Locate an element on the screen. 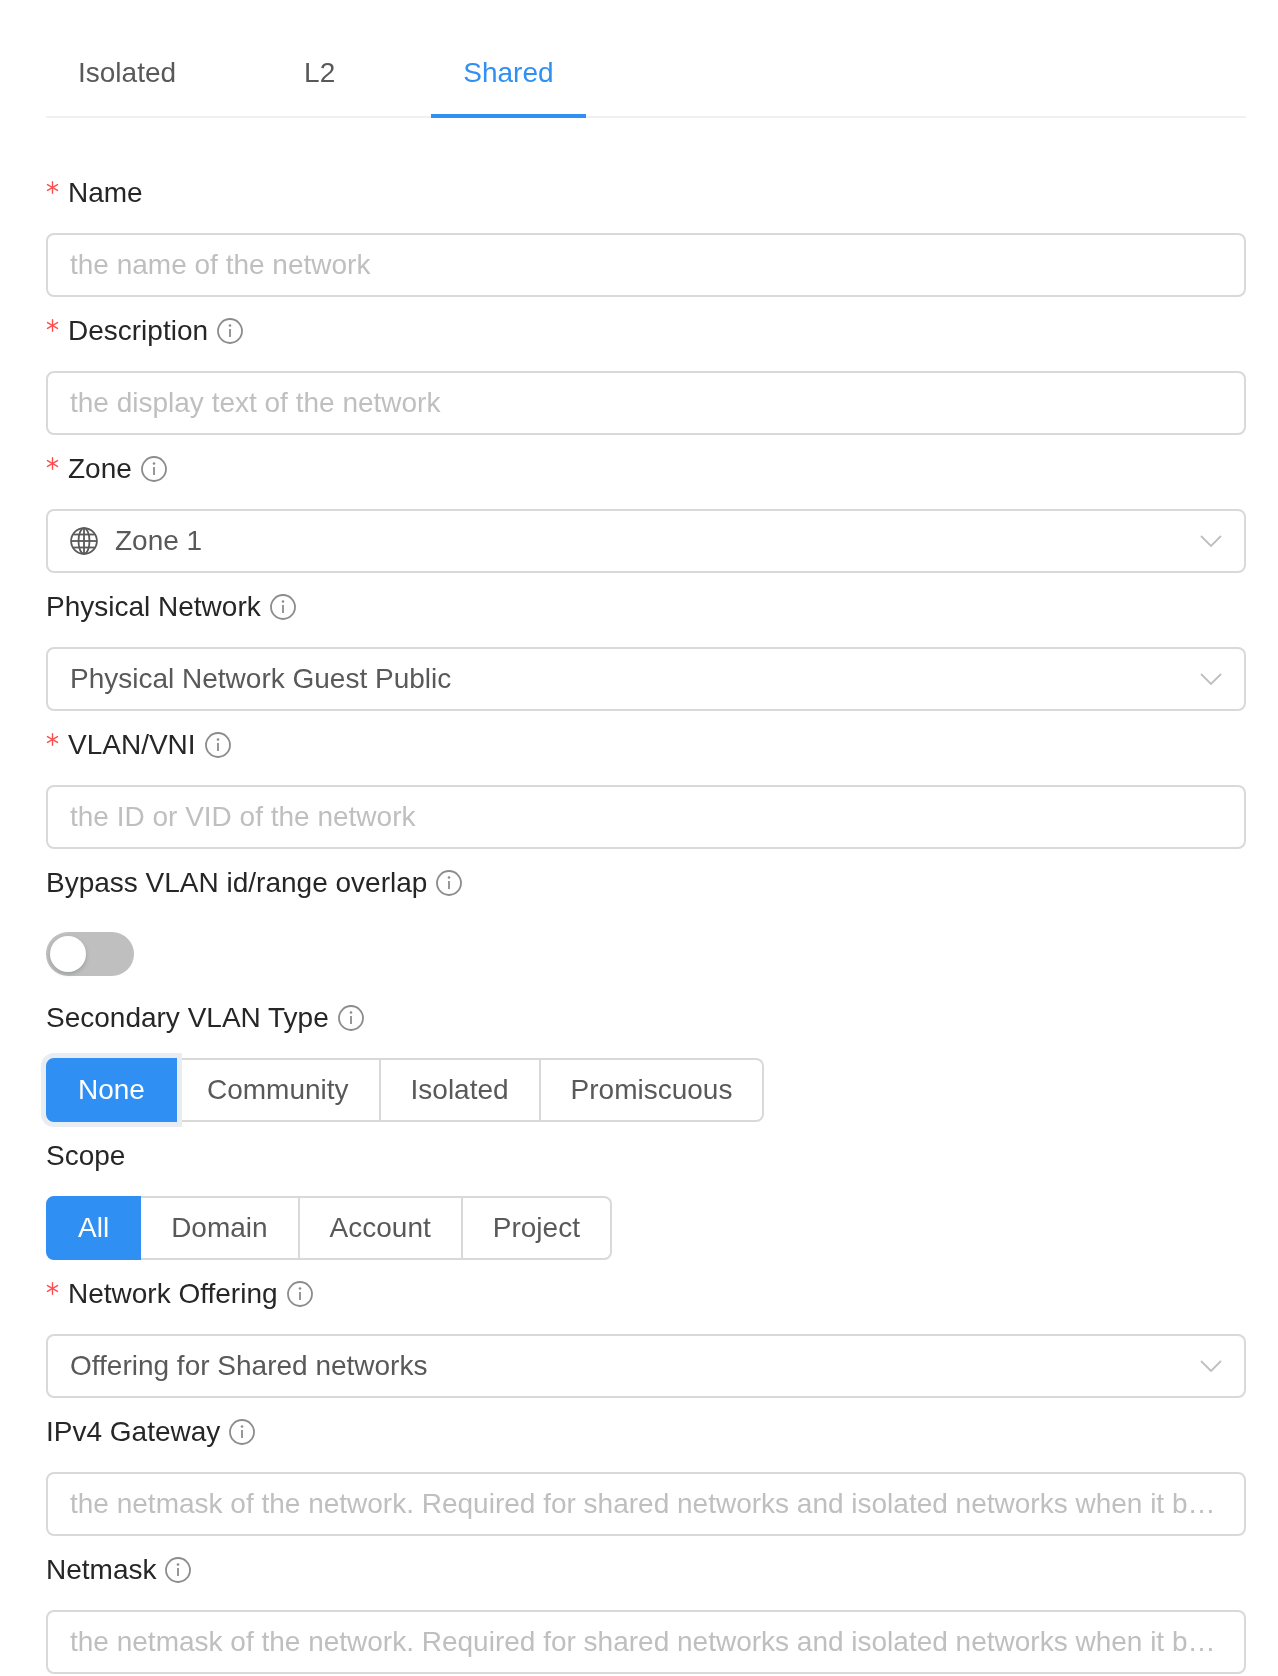 The height and width of the screenshot is (1676, 1278). radio-button: Promiscuous is located at coordinates (652, 1090).